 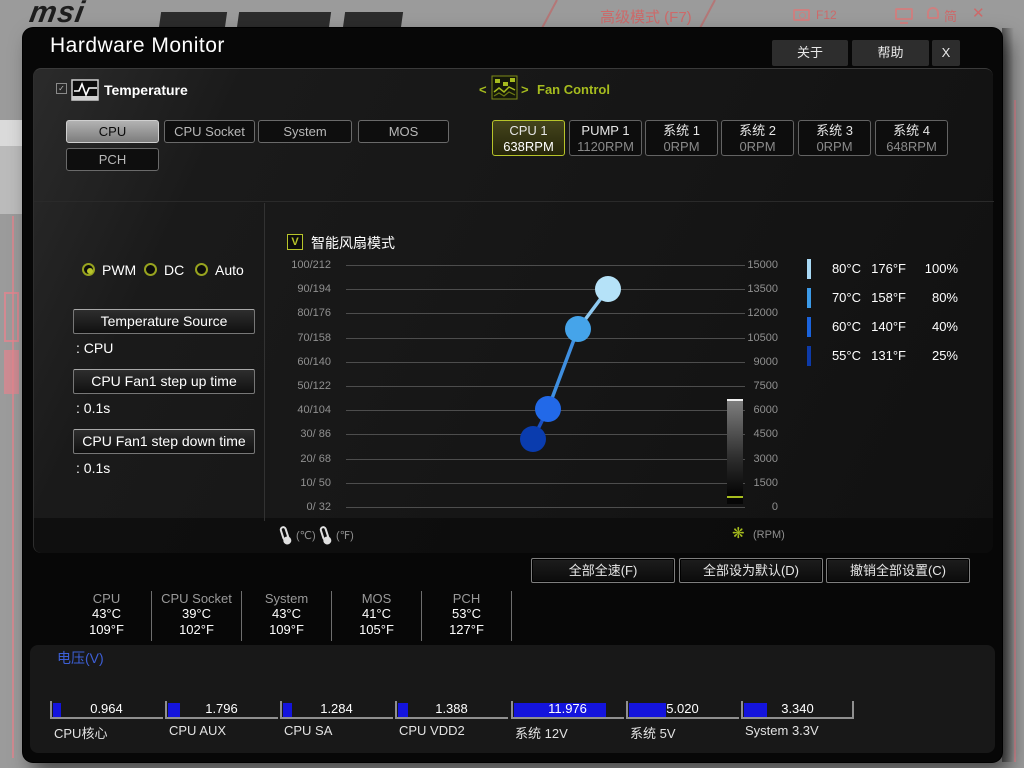 I want to click on fan-tab-5: 系统 3 0RPM, so click(x=834, y=138).